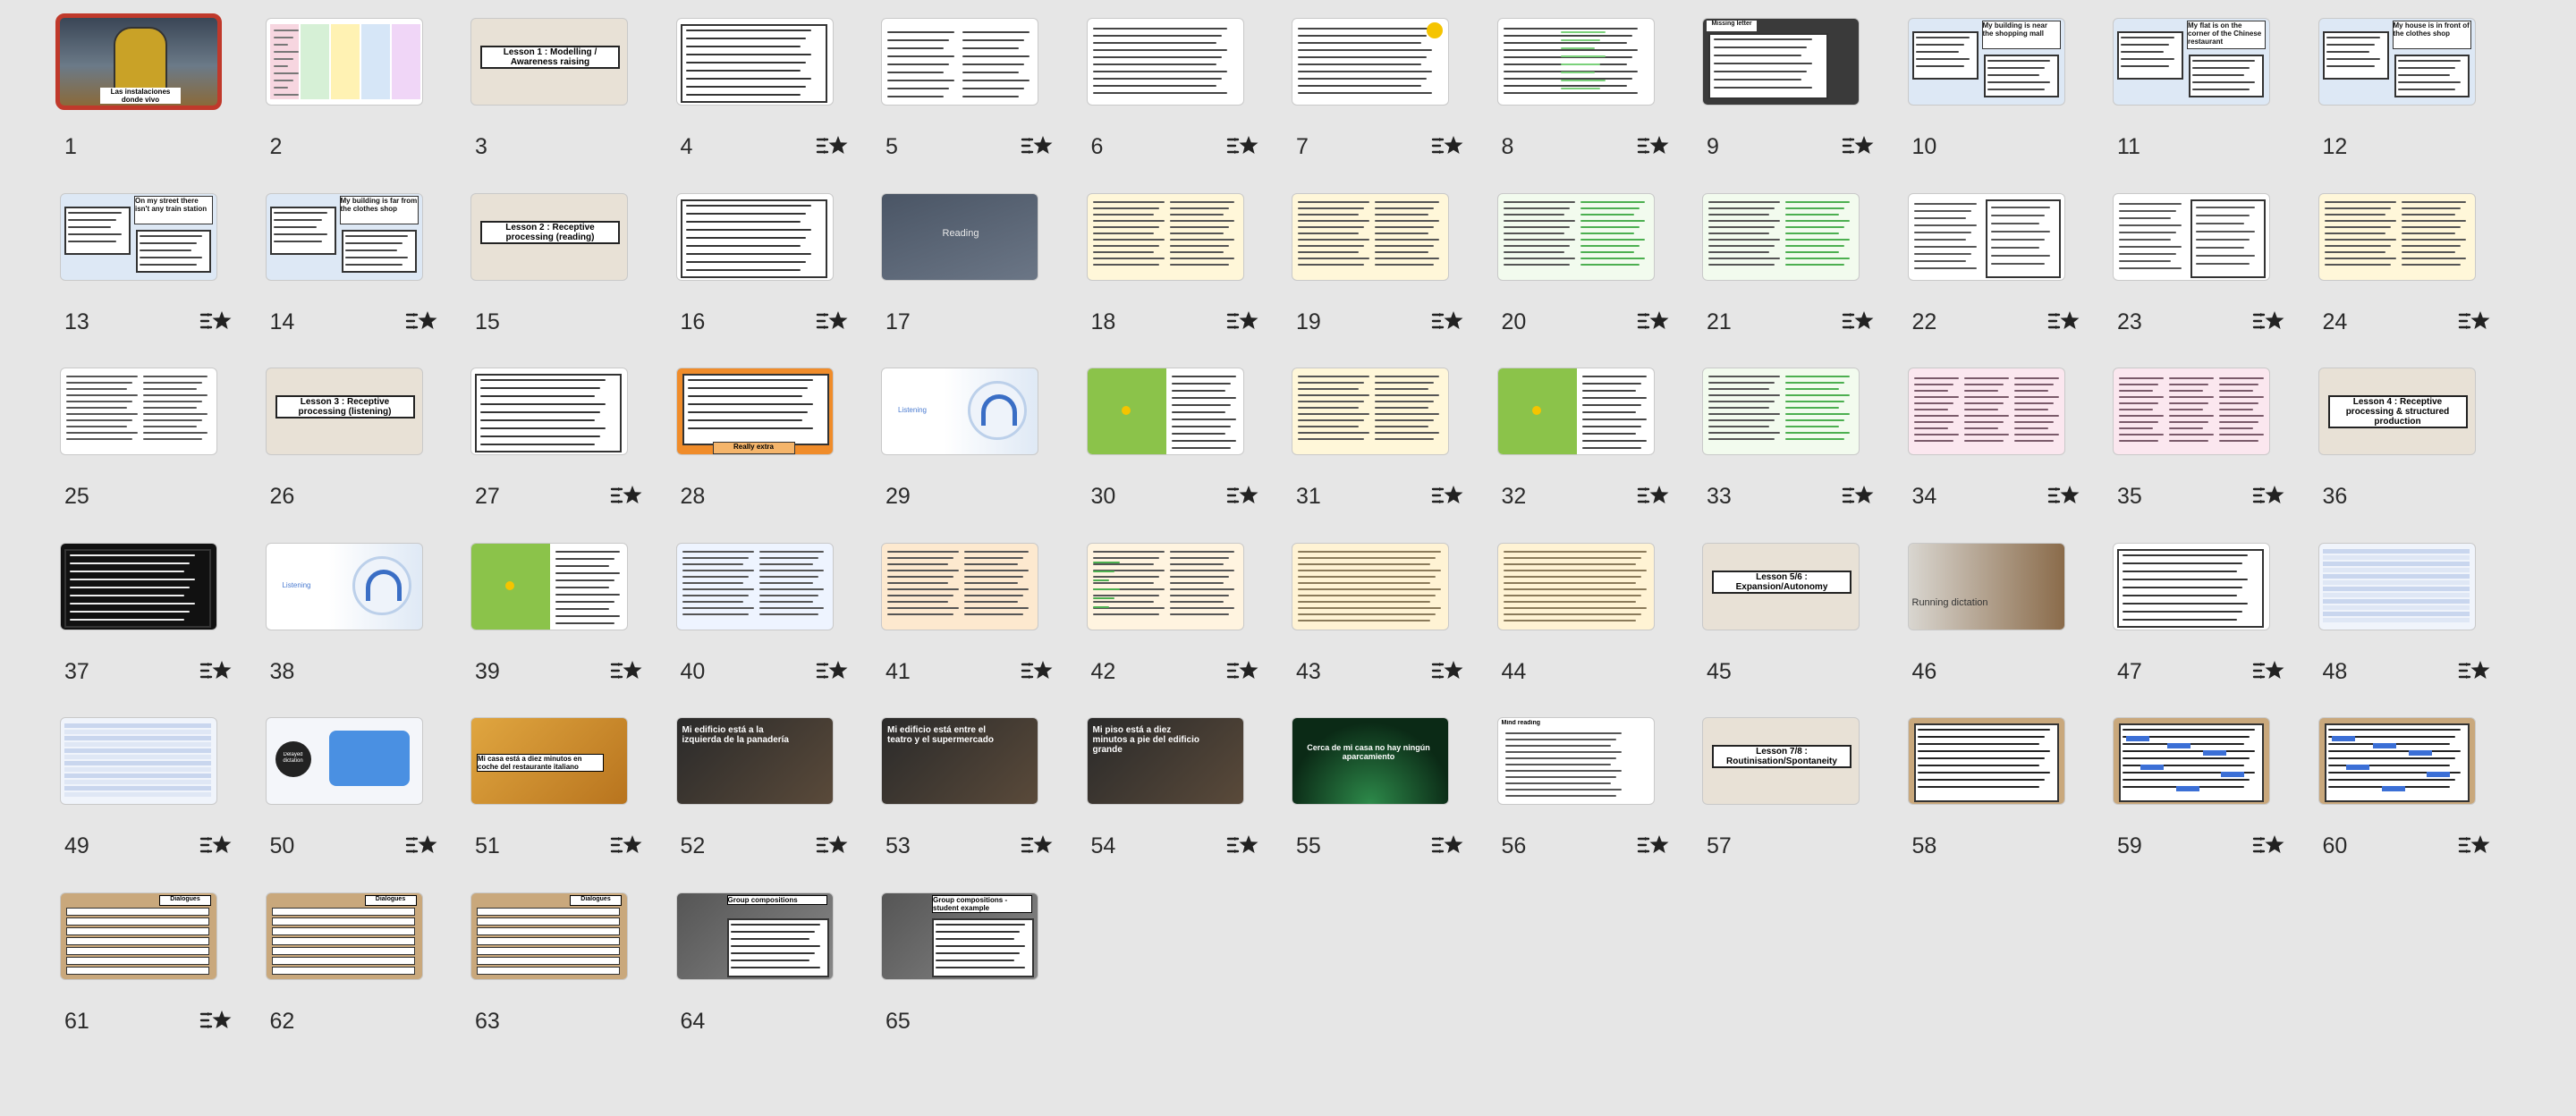 The image size is (2576, 1116). I want to click on slide-thumbnail: 25, so click(163, 452).